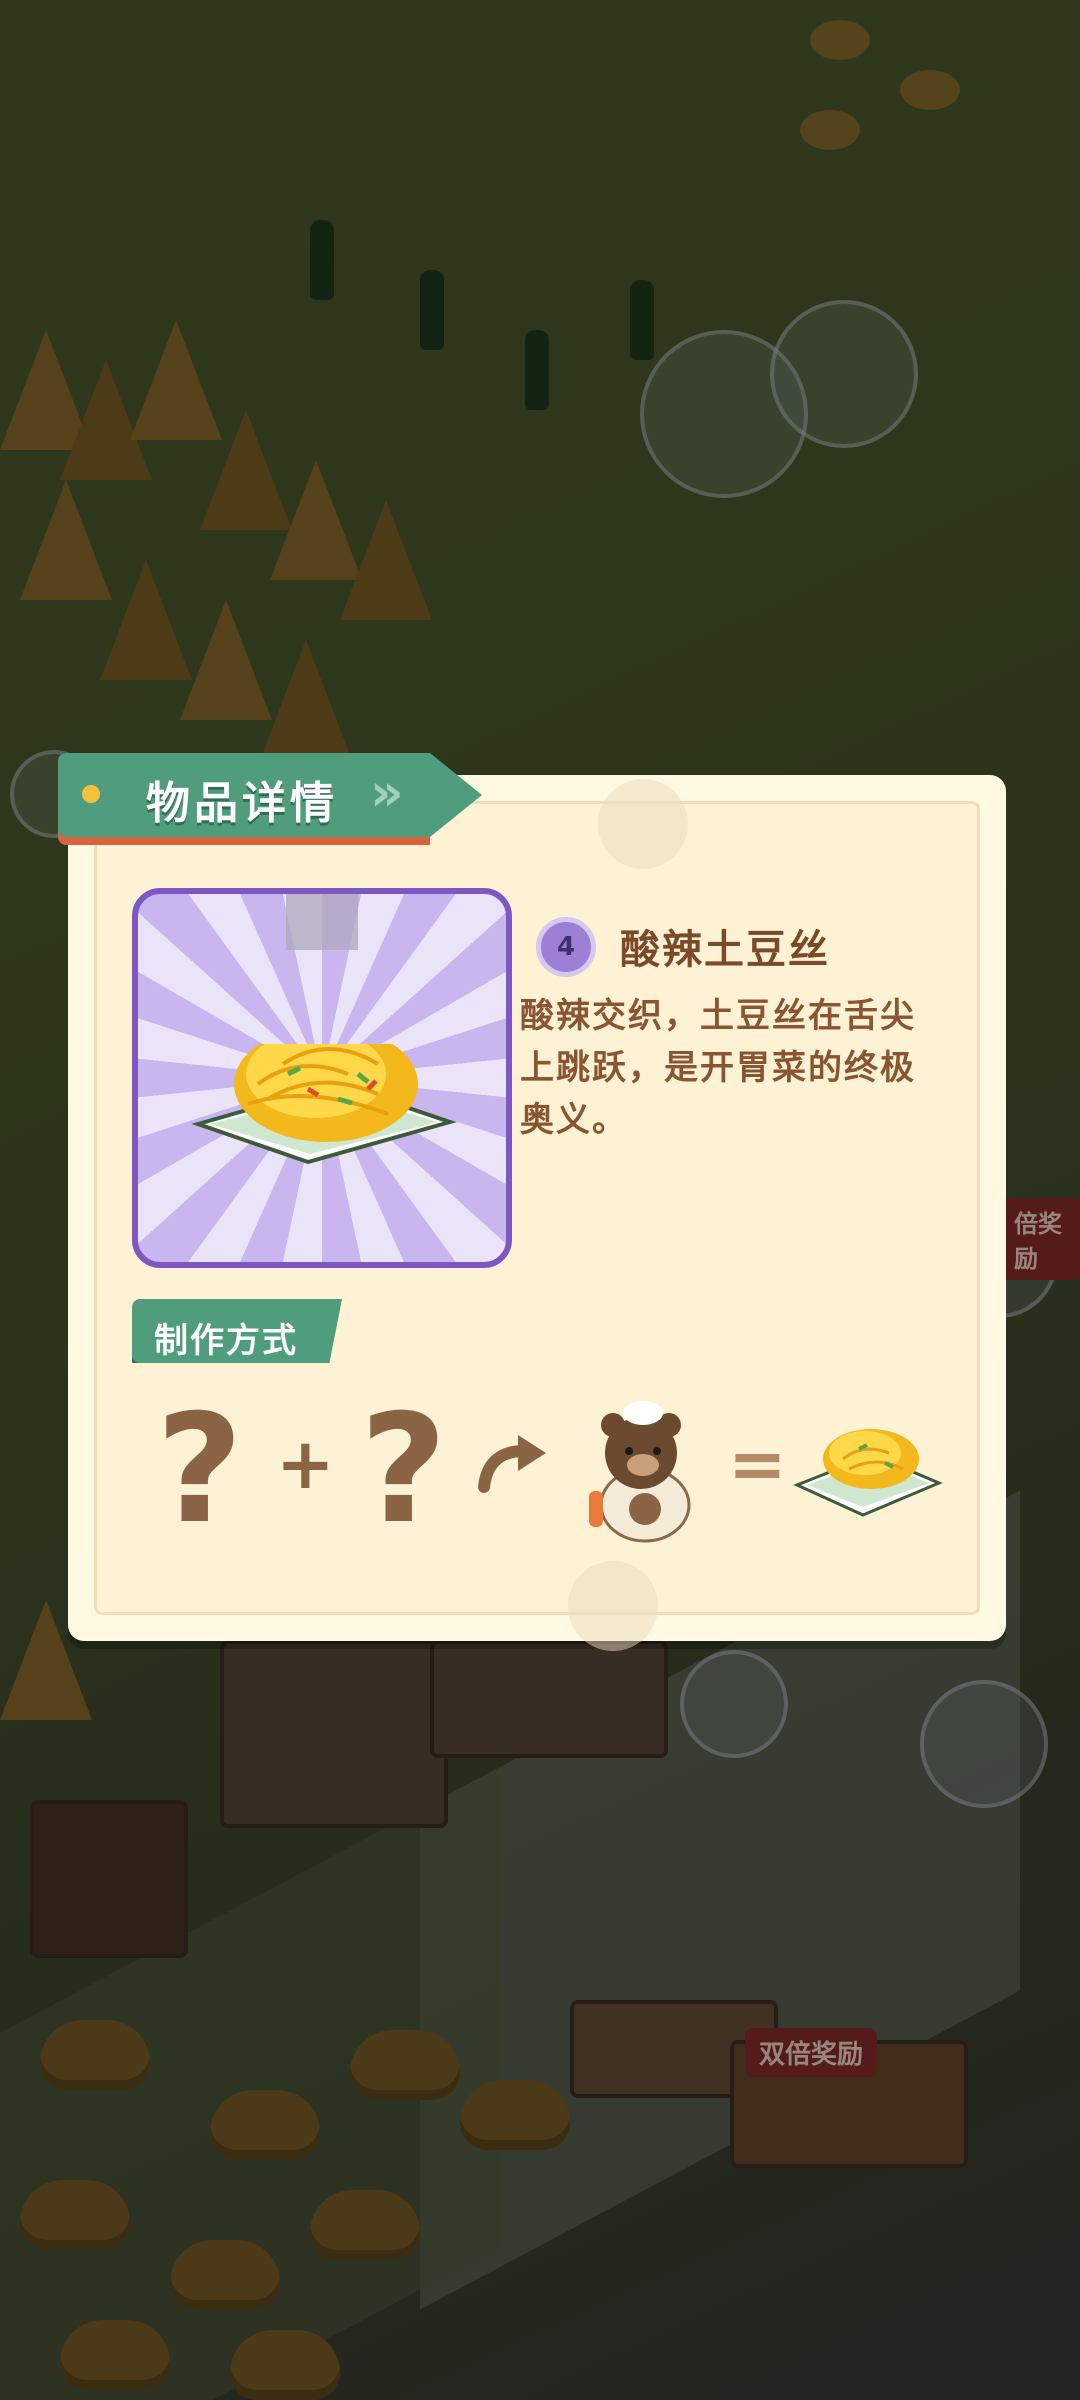  I want to click on recipe-row: ? + ? =, so click(537, 1470).